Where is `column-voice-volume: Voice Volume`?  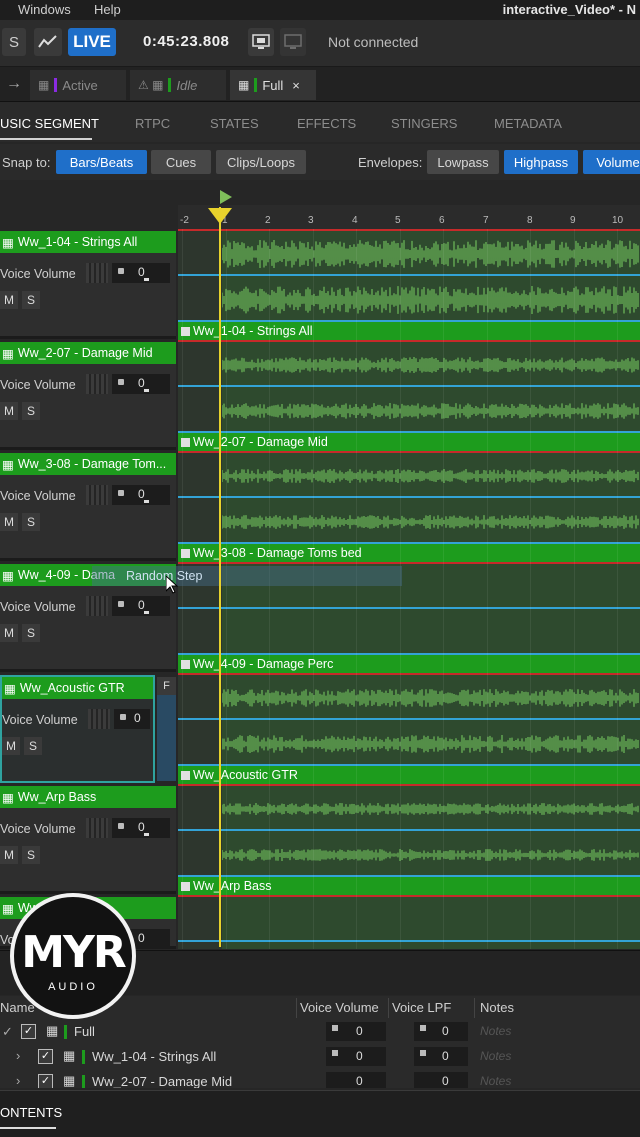 column-voice-volume: Voice Volume is located at coordinates (339, 1007).